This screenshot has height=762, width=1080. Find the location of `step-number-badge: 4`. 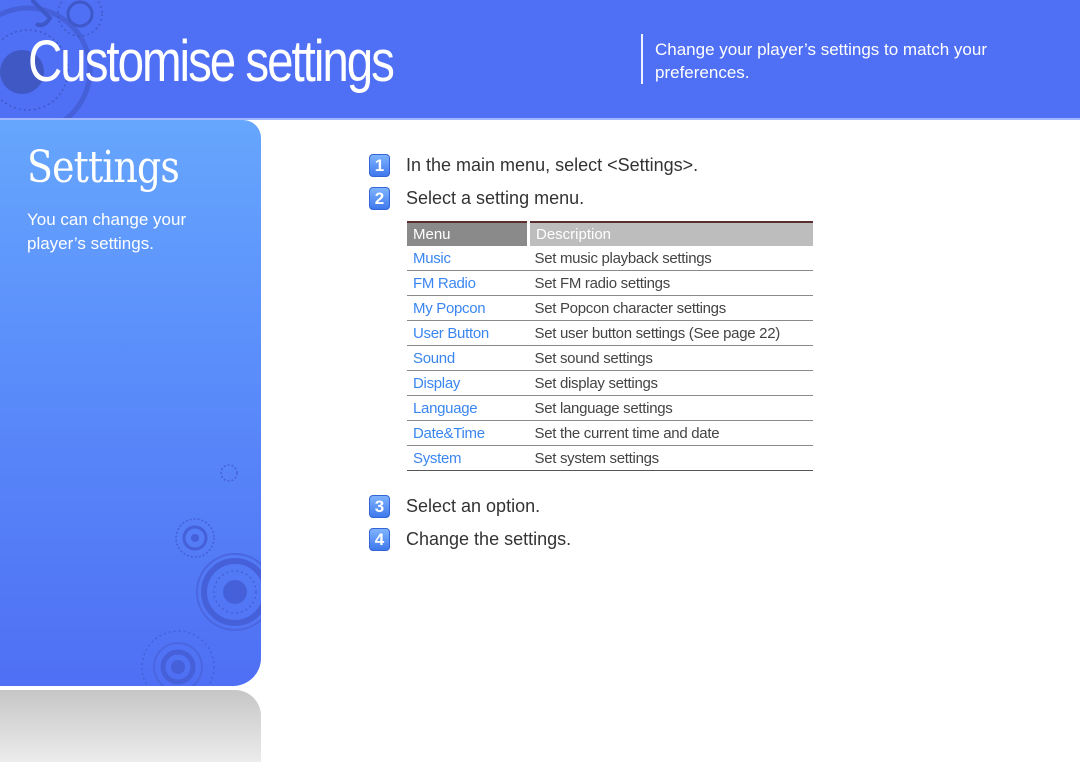

step-number-badge: 4 is located at coordinates (379, 539).